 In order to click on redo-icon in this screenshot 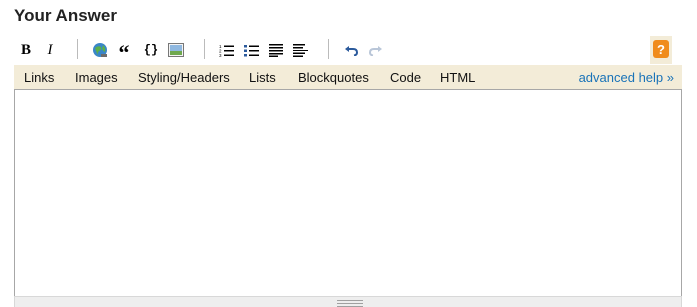, I will do `click(375, 50)`.